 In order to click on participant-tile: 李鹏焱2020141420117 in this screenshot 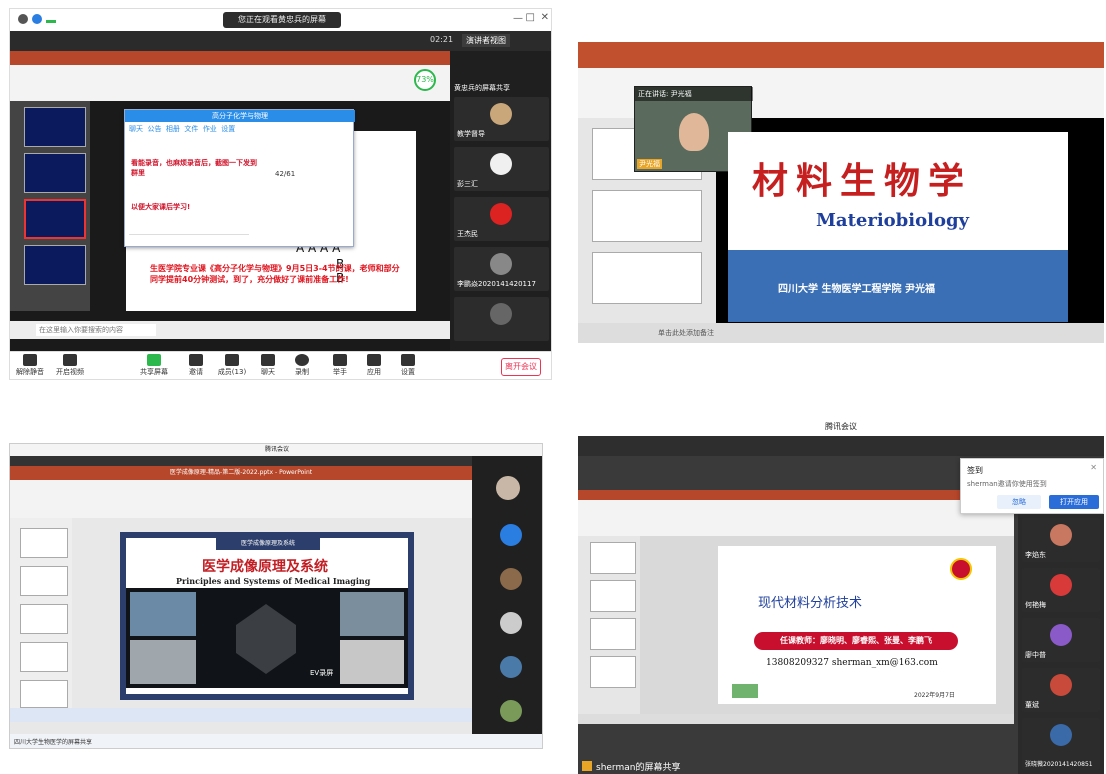, I will do `click(501, 269)`.